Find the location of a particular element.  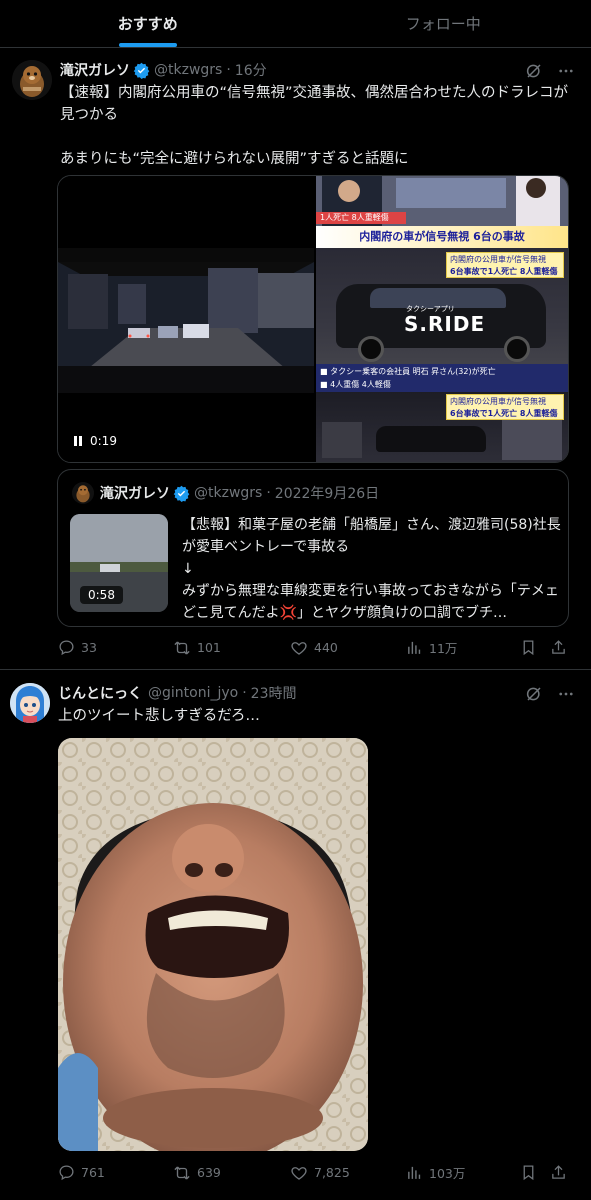

quote-display-name: 滝沢ガレソ is located at coordinates (135, 494).